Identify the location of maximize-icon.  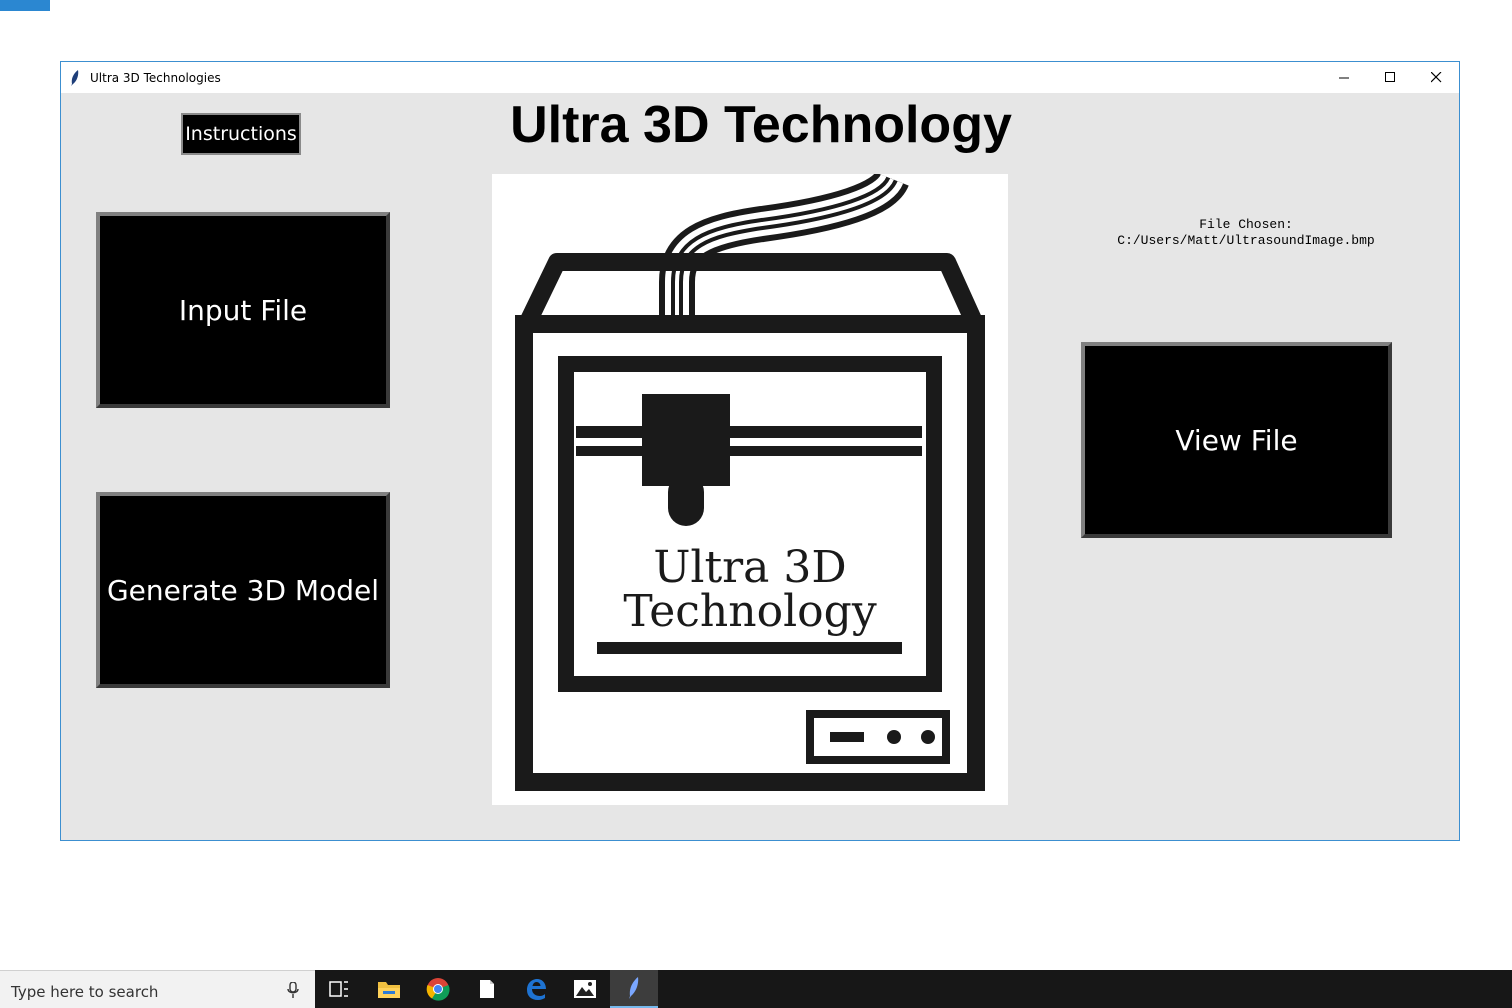
(1389, 77).